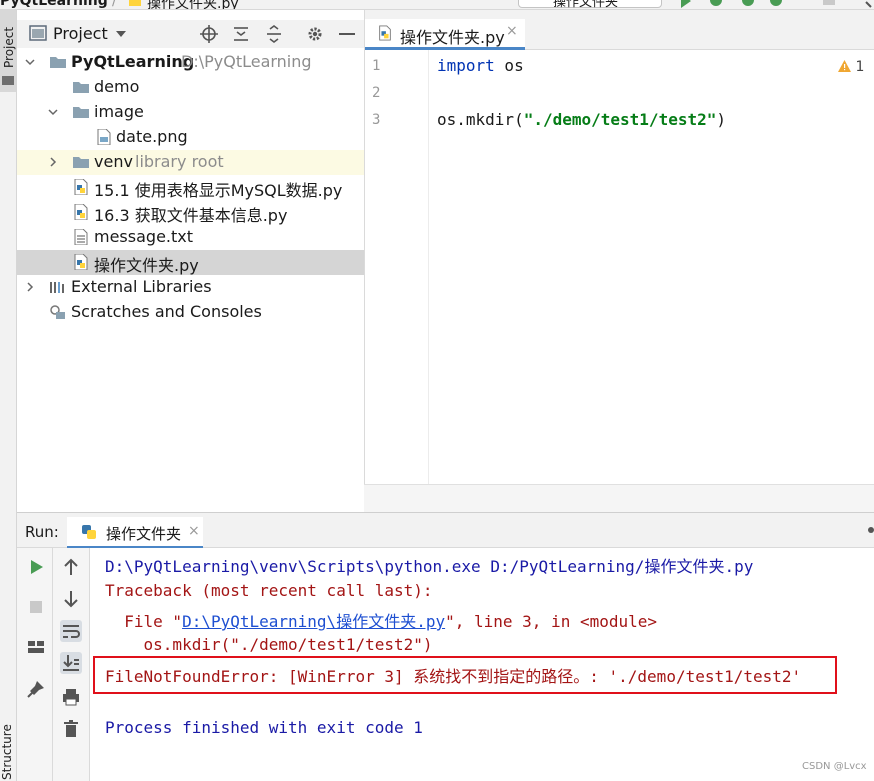 The width and height of the screenshot is (874, 781). What do you see at coordinates (716, 4) in the screenshot?
I see `debug-icon` at bounding box center [716, 4].